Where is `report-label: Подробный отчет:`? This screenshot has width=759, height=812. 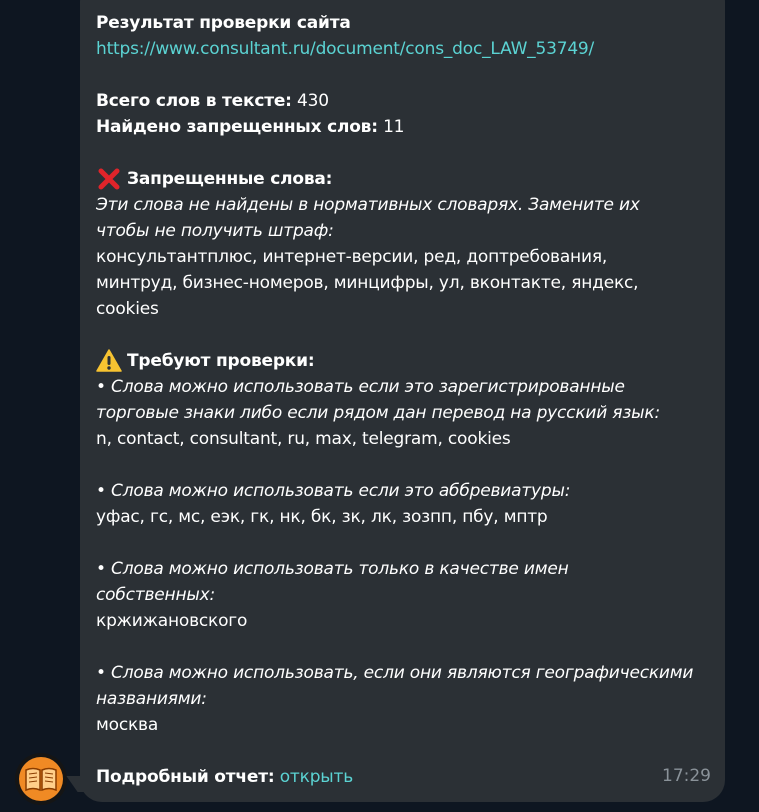 report-label: Подробный отчет: is located at coordinates (185, 777).